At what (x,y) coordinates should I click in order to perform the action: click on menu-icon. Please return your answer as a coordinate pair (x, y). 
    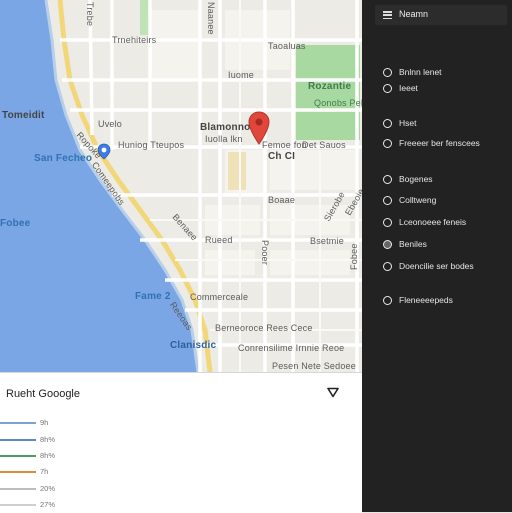
    Looking at the image, I should click on (387, 15).